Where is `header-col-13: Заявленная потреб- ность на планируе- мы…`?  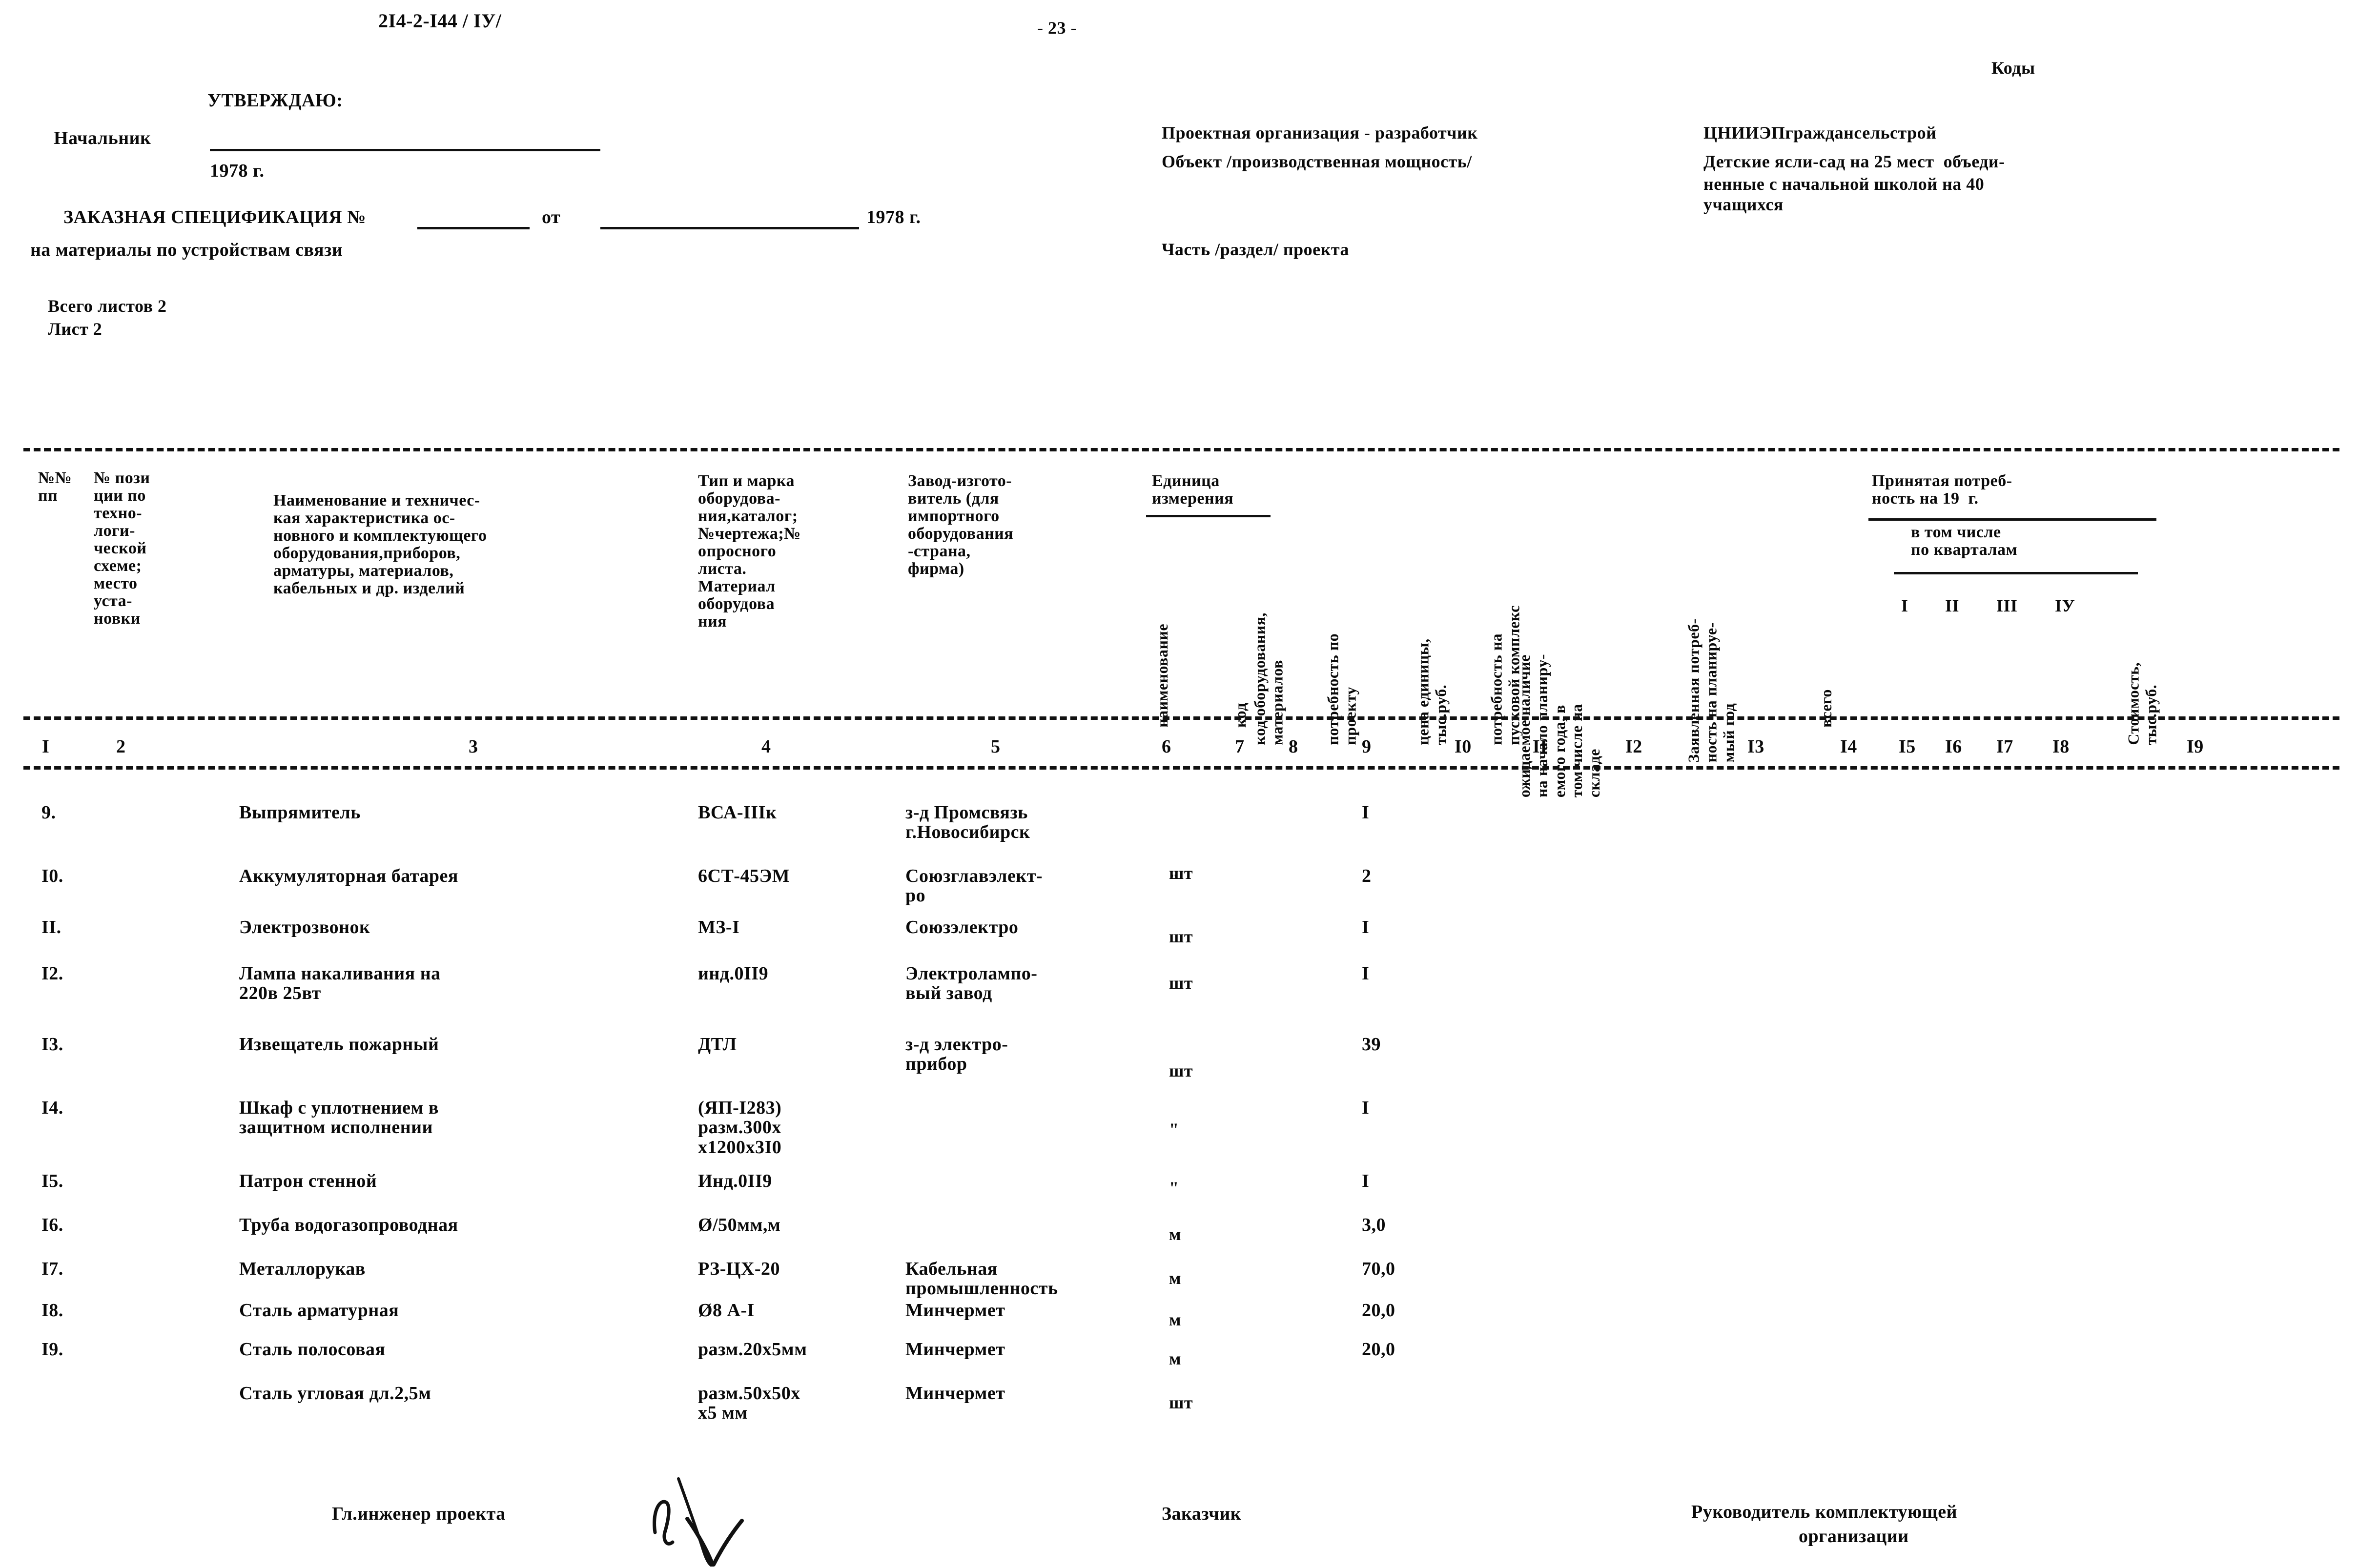 header-col-13: Заявленная потреб- ность на планируе- мы… is located at coordinates (1711, 690).